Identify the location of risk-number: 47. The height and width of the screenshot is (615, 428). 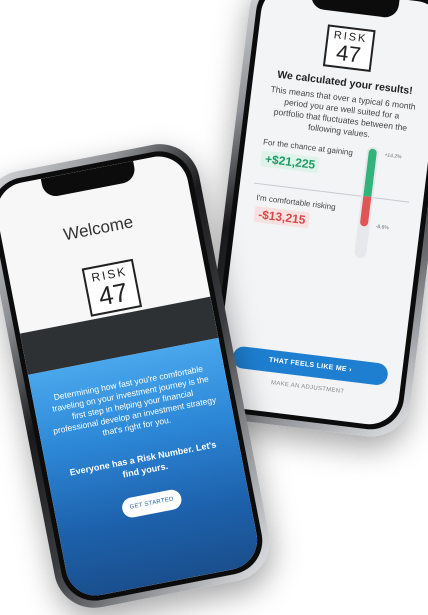
(348, 53).